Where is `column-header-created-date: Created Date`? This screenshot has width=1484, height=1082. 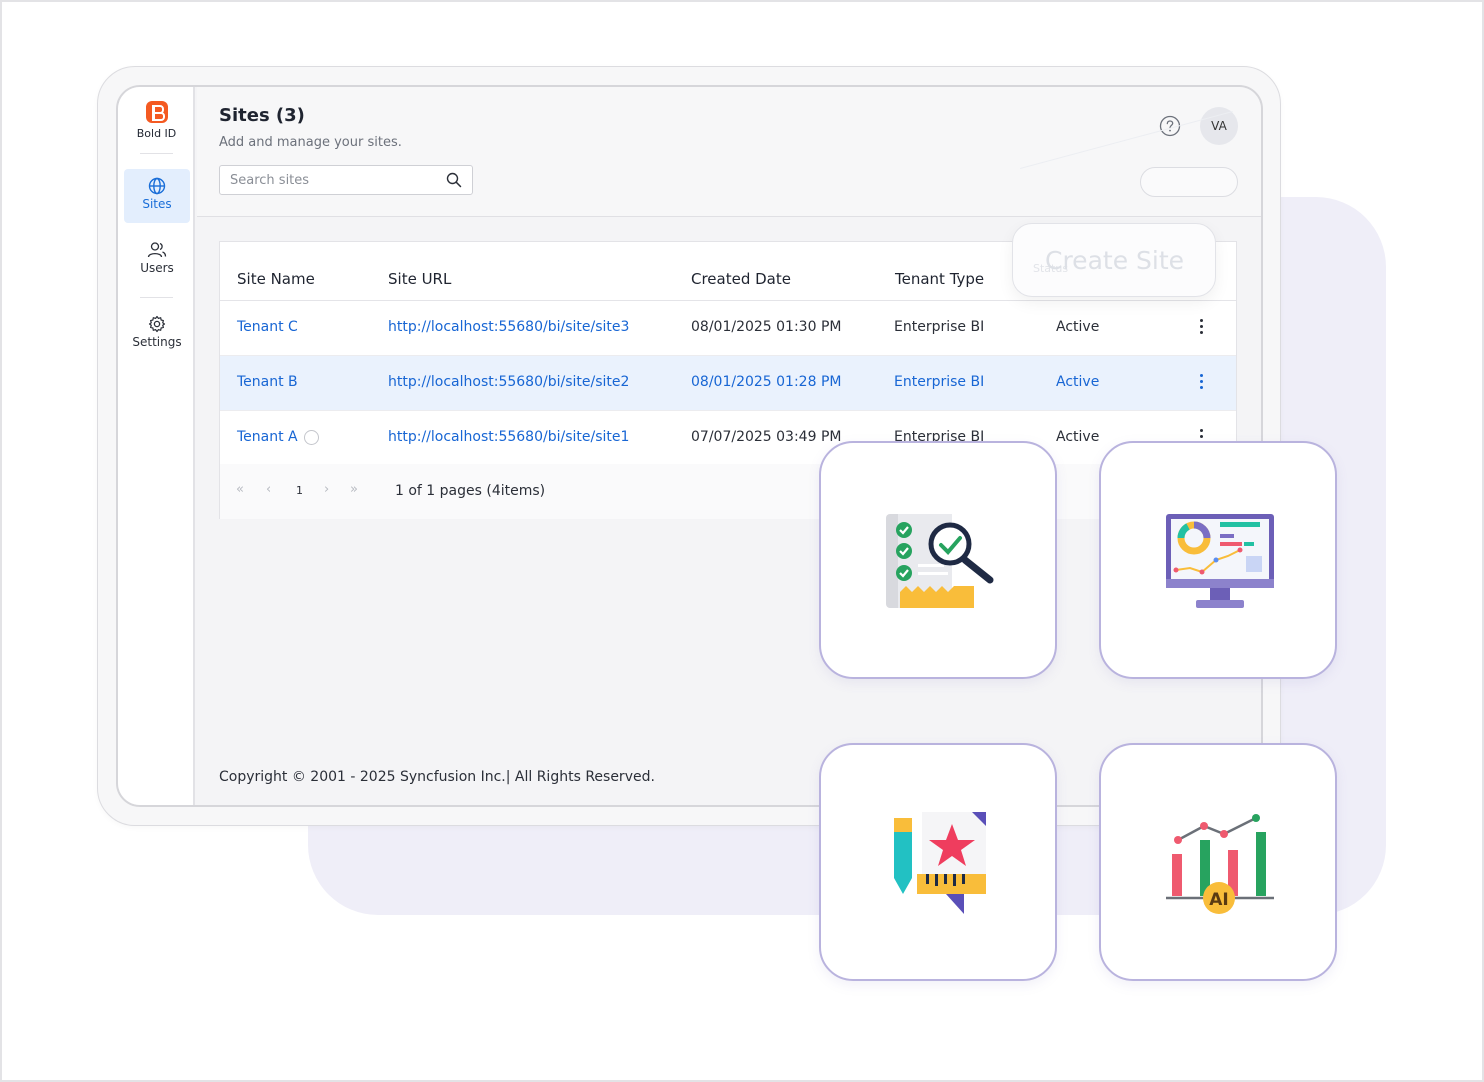 column-header-created-date: Created Date is located at coordinates (741, 279).